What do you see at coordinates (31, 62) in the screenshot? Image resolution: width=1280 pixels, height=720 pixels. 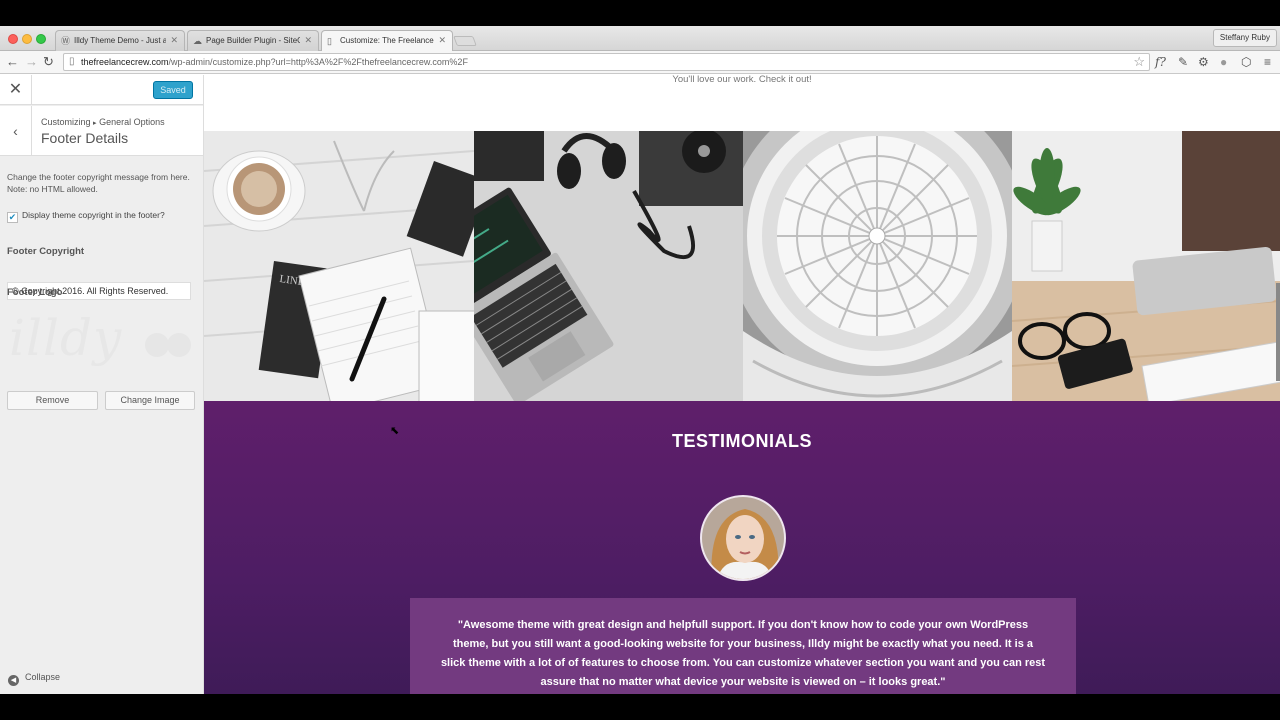 I see `forward-arrow-icon: →` at bounding box center [31, 62].